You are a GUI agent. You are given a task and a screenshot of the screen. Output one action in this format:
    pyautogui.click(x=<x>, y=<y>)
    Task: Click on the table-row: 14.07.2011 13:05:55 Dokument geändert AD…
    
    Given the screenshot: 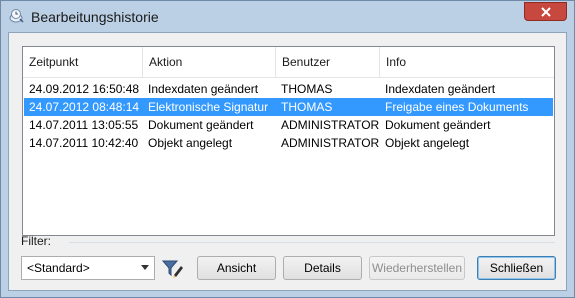 What is the action you would take?
    pyautogui.click(x=288, y=125)
    